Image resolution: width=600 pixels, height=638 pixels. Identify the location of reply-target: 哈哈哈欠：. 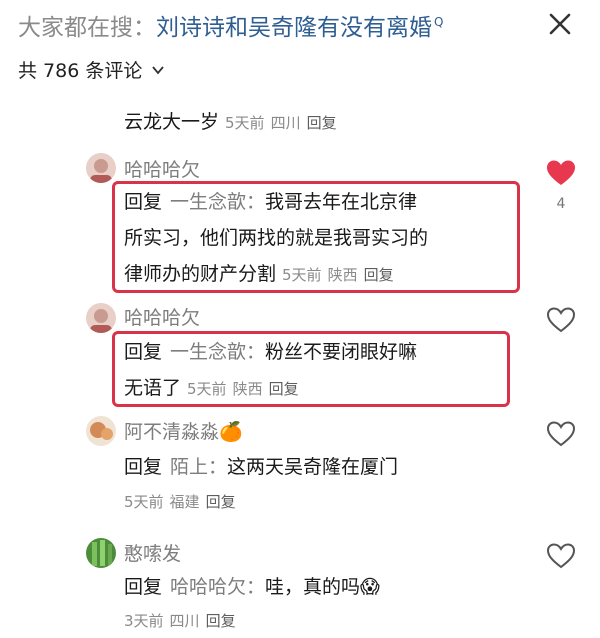
(217, 587).